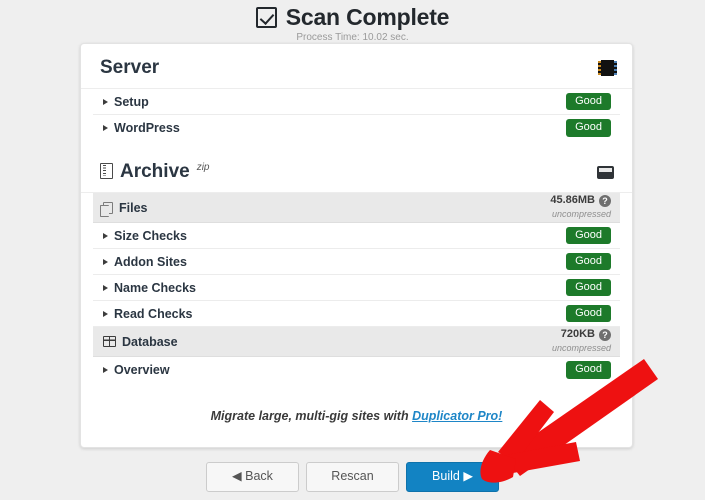  Describe the element at coordinates (452, 477) in the screenshot. I see `build-button: Build ▶` at that location.